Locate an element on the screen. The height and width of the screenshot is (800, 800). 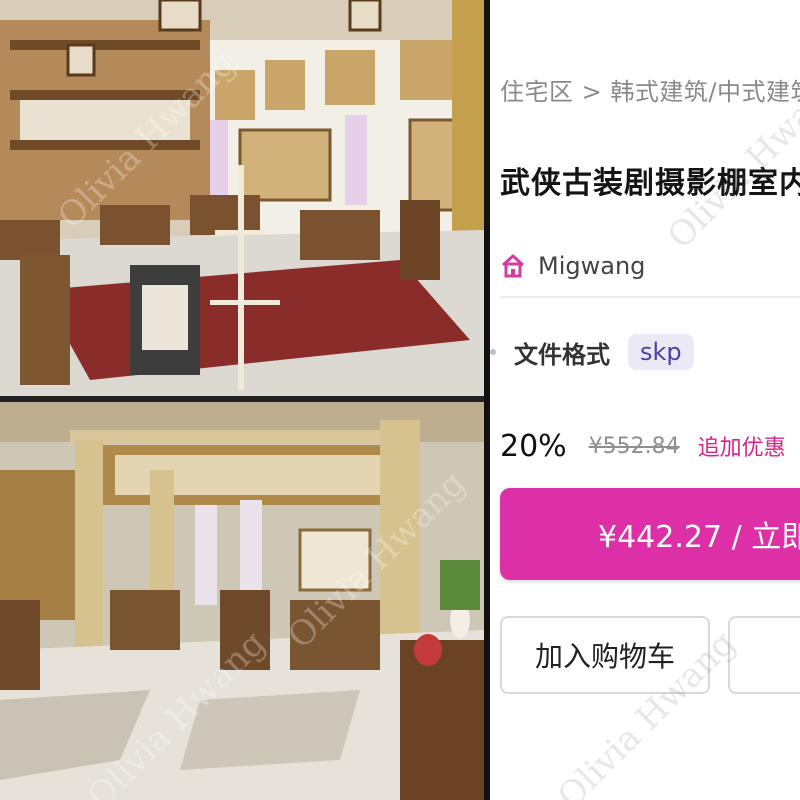
buy-now-label: ¥442.27 / 立即购买 is located at coordinates (699, 537).